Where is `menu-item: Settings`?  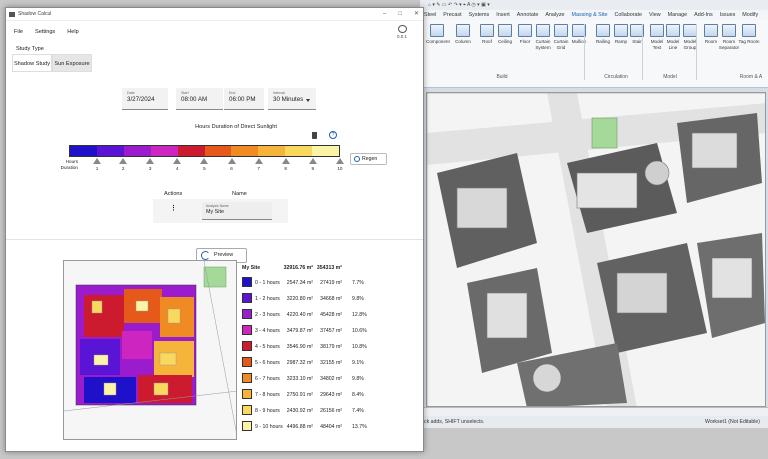
menu-item: Settings is located at coordinates (45, 32).